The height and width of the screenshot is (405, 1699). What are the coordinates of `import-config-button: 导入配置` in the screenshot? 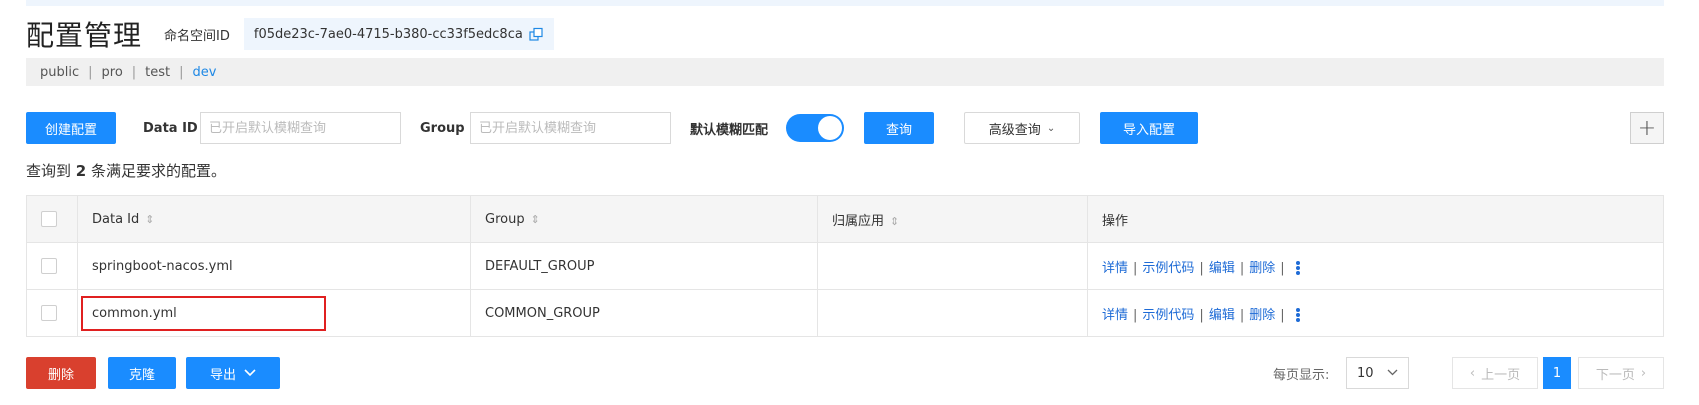 It's located at (1149, 128).